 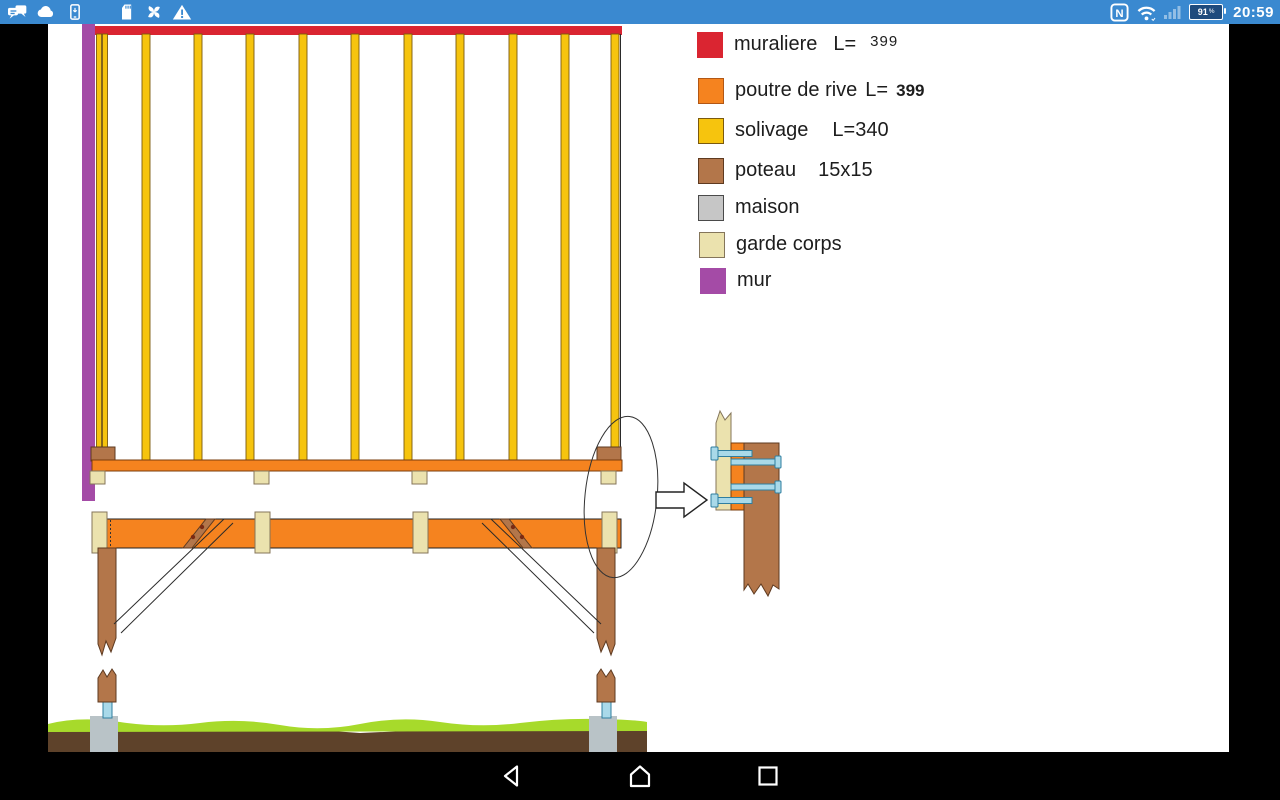 I want to click on mur-swatch, so click(x=713, y=280).